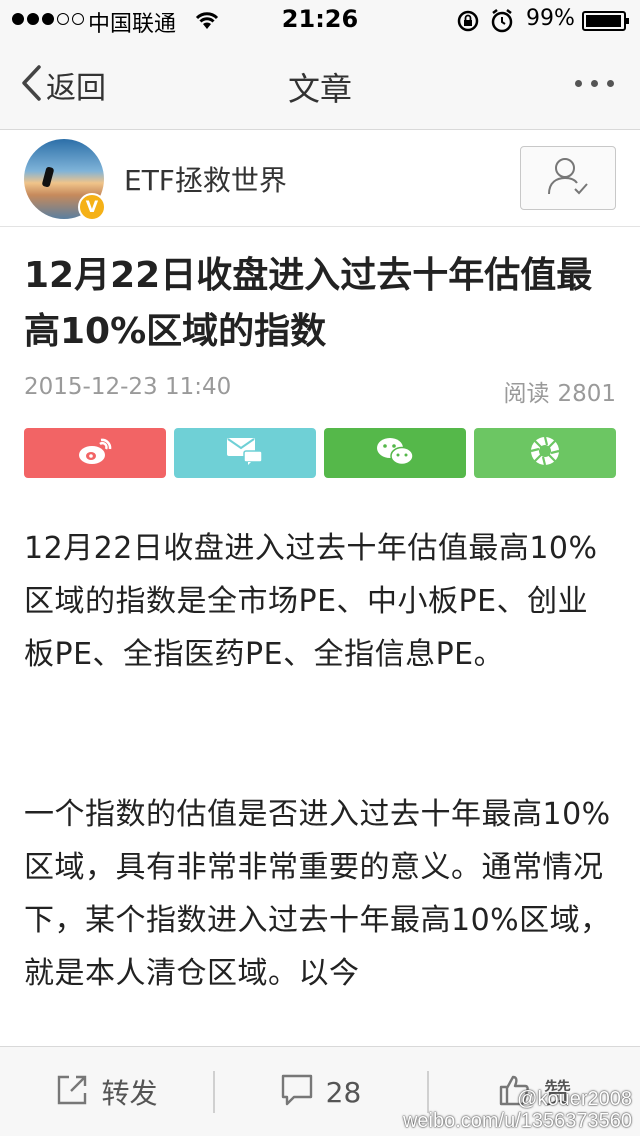 The width and height of the screenshot is (640, 1136). What do you see at coordinates (308, 303) in the screenshot?
I see `article-title: 12月22日收盘进入过去十年估值最高10%区域的指数` at bounding box center [308, 303].